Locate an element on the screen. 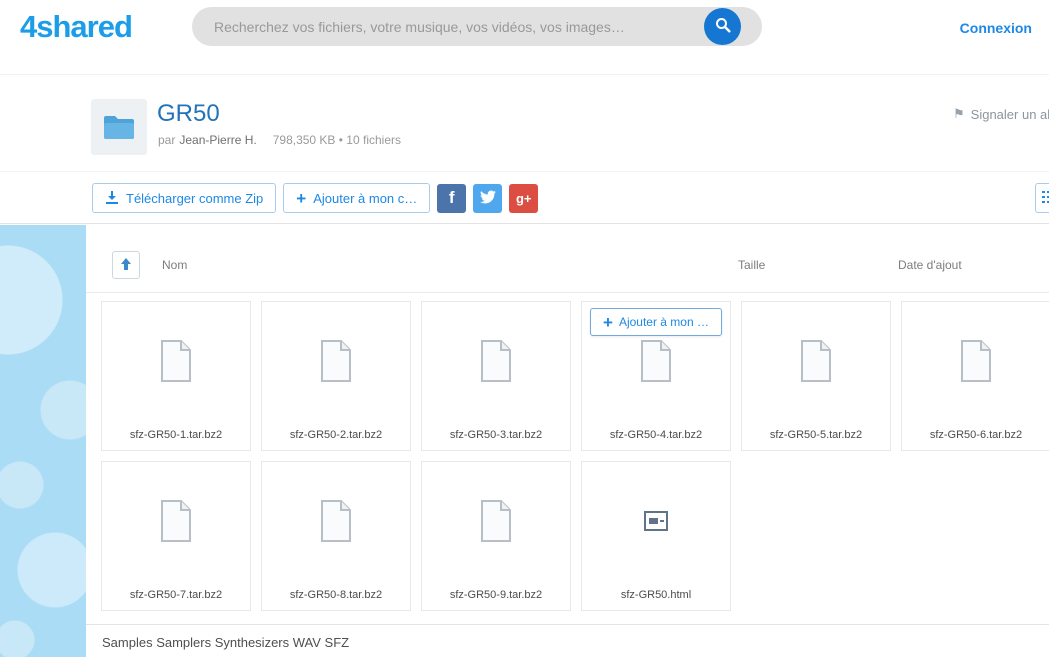 The width and height of the screenshot is (1049, 657). googleplus-icon: g+ is located at coordinates (523, 198).